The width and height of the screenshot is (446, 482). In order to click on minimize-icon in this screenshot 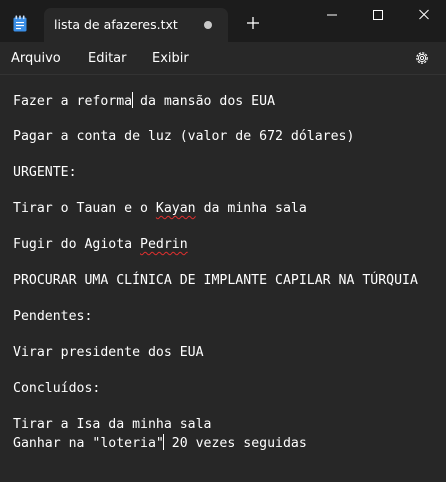, I will do `click(332, 15)`.